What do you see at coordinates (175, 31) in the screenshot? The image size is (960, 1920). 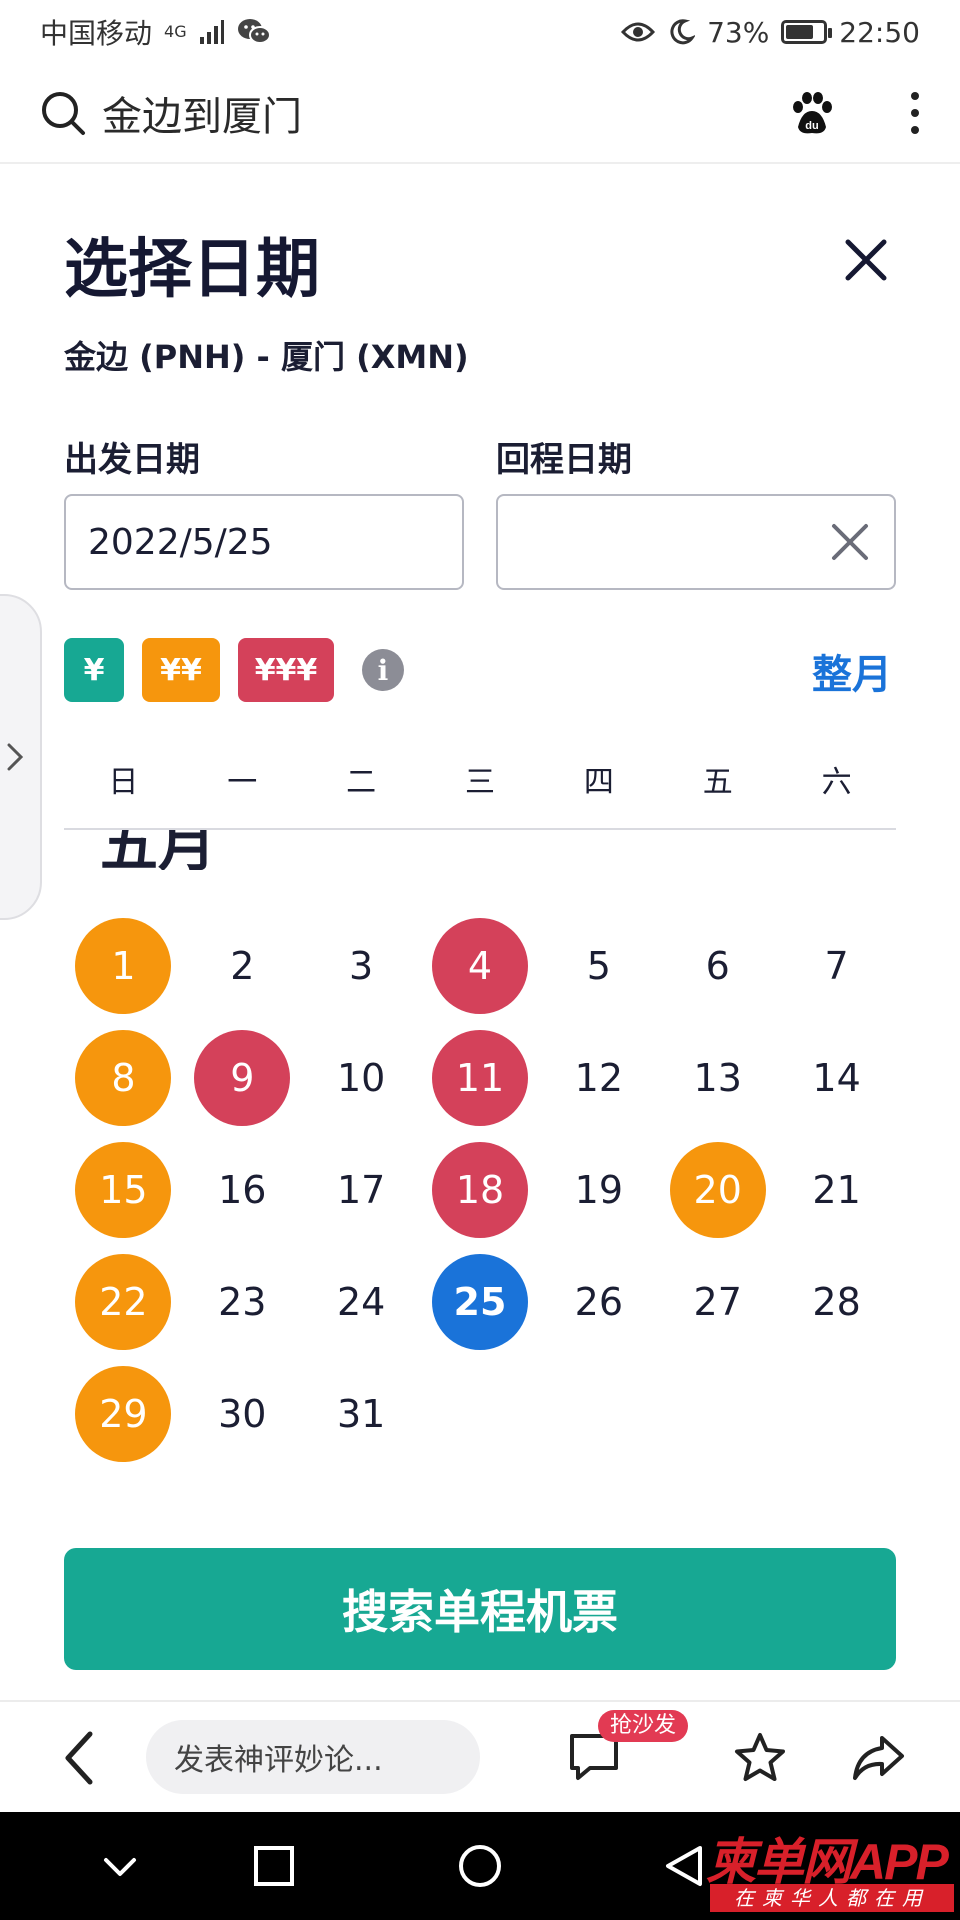 I see `network-type: 4G` at bounding box center [175, 31].